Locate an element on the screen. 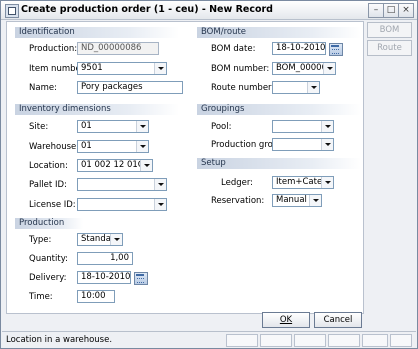  type-label: Type: is located at coordinates (40, 240).